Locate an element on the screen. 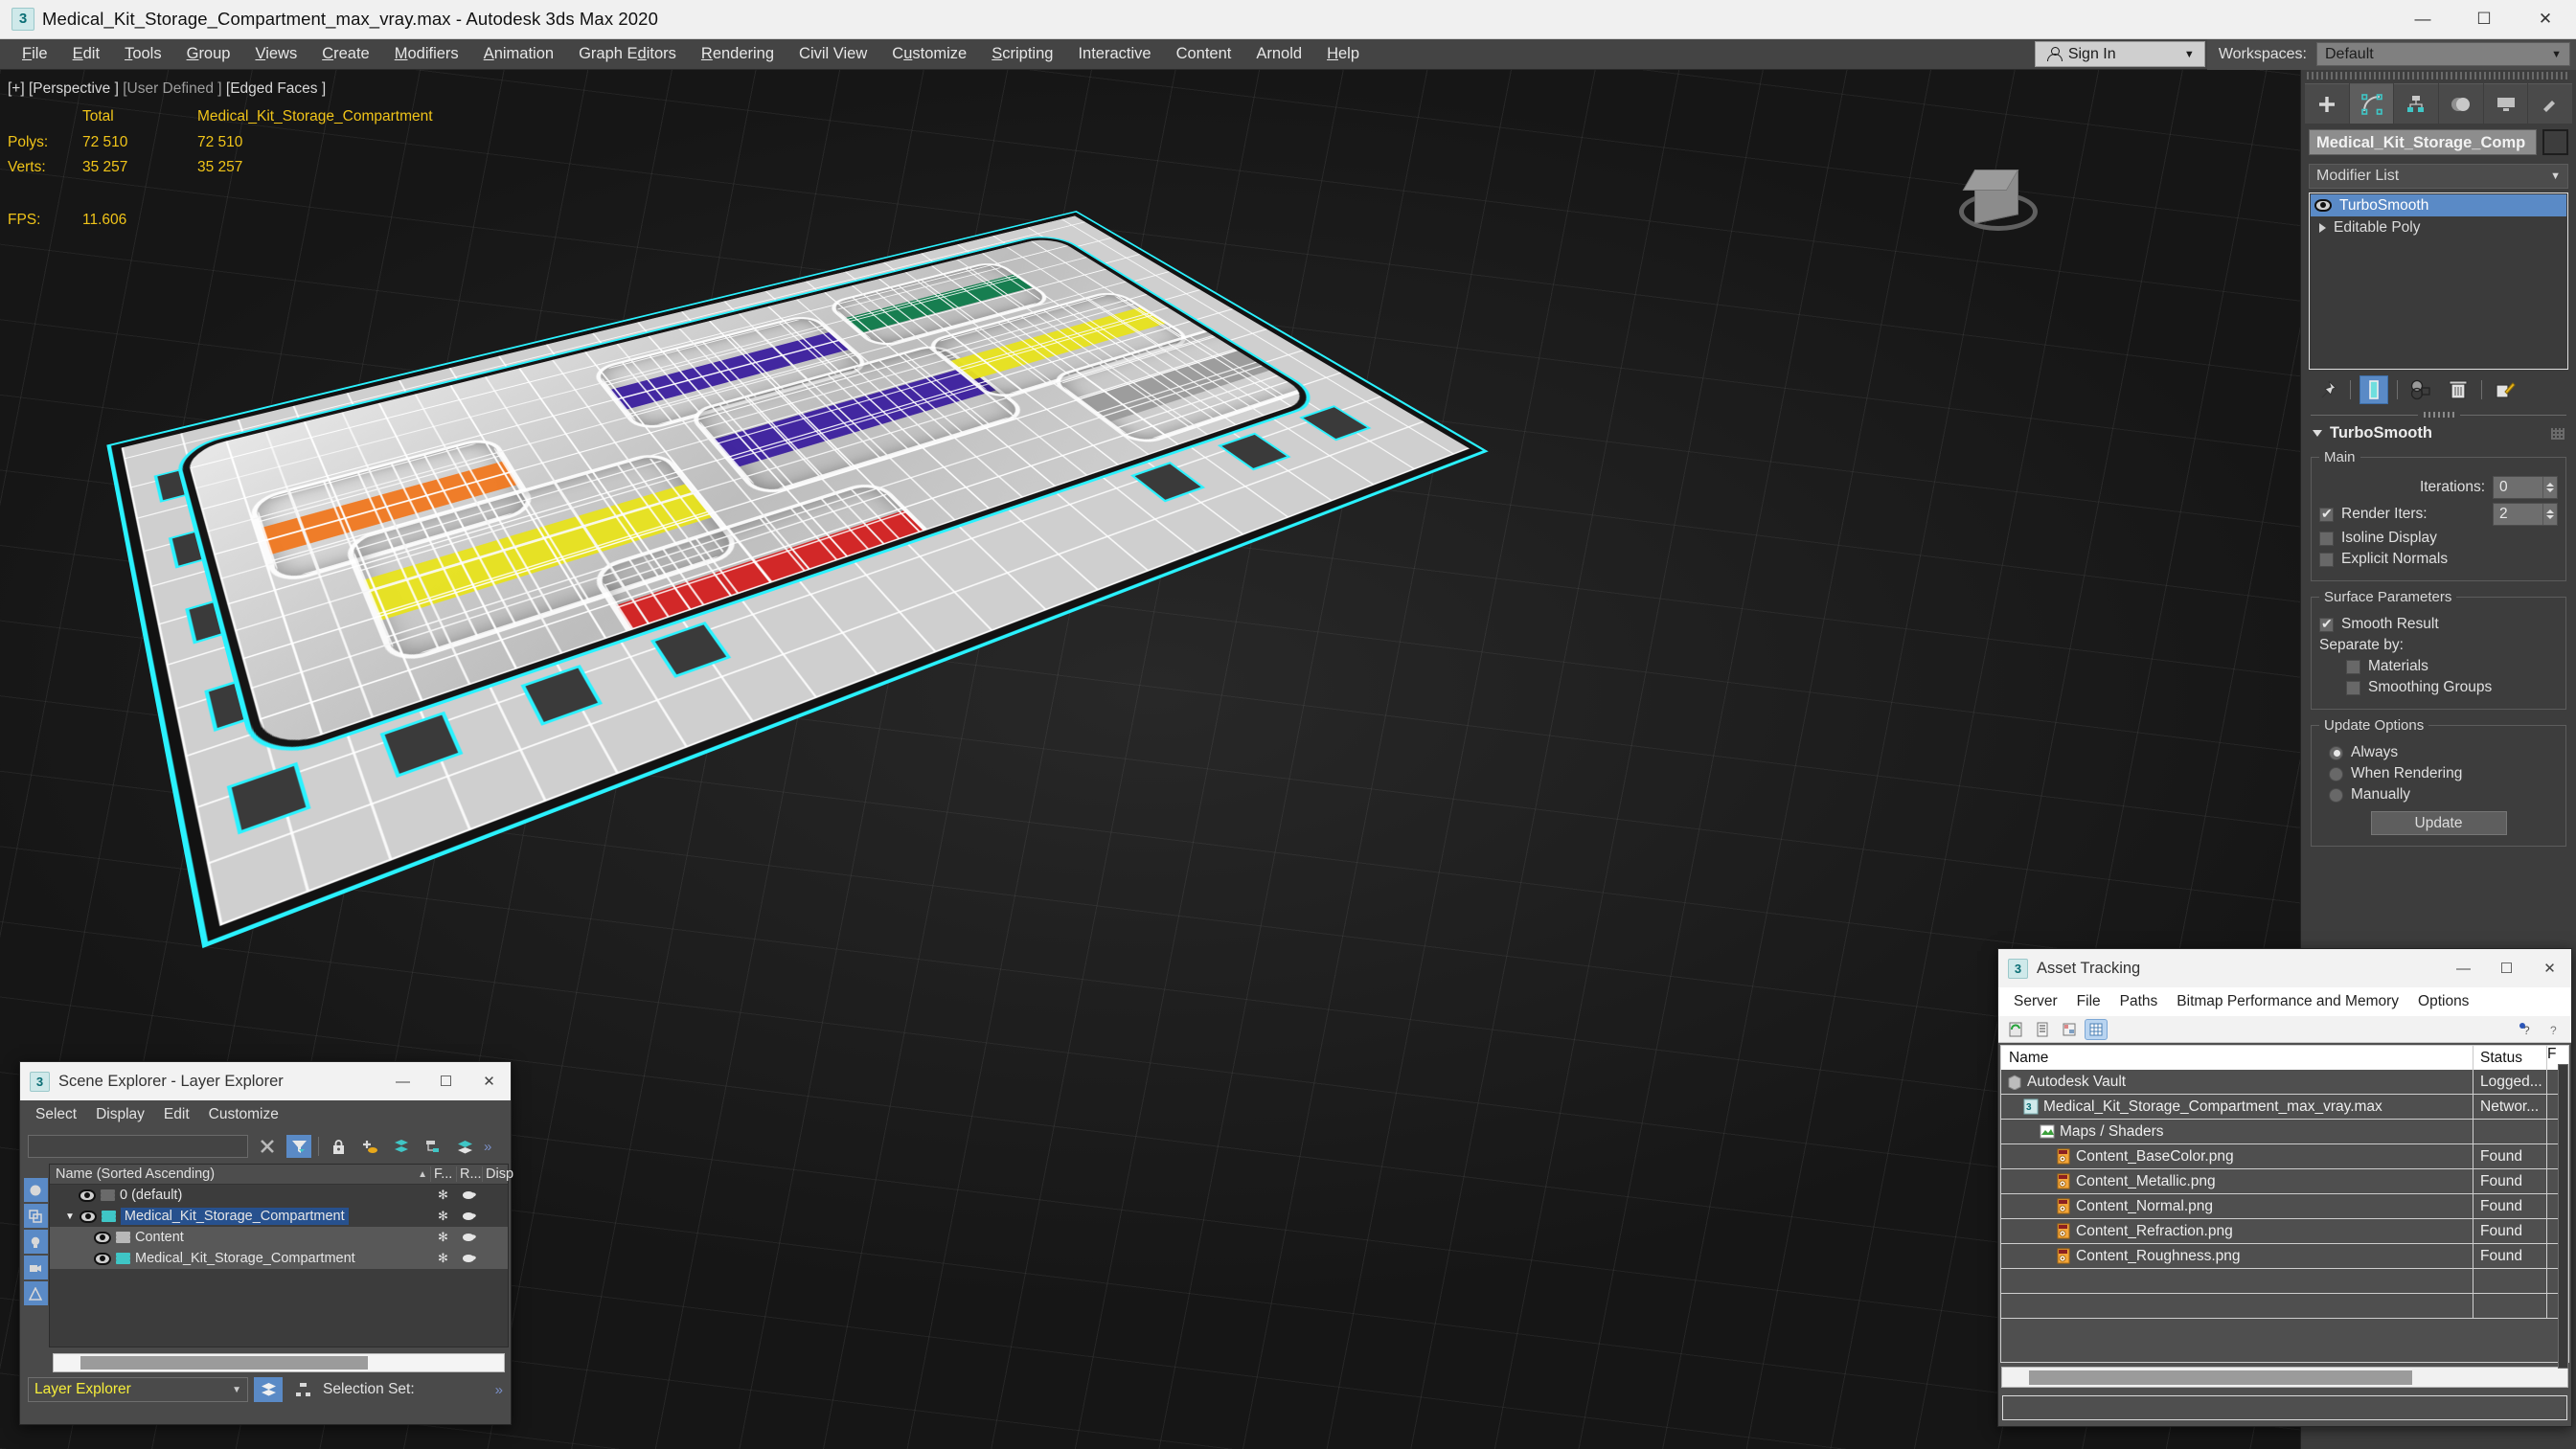 Image resolution: width=2576 pixels, height=1449 pixels. hierarchy-toggle-icon is located at coordinates (433, 1146).